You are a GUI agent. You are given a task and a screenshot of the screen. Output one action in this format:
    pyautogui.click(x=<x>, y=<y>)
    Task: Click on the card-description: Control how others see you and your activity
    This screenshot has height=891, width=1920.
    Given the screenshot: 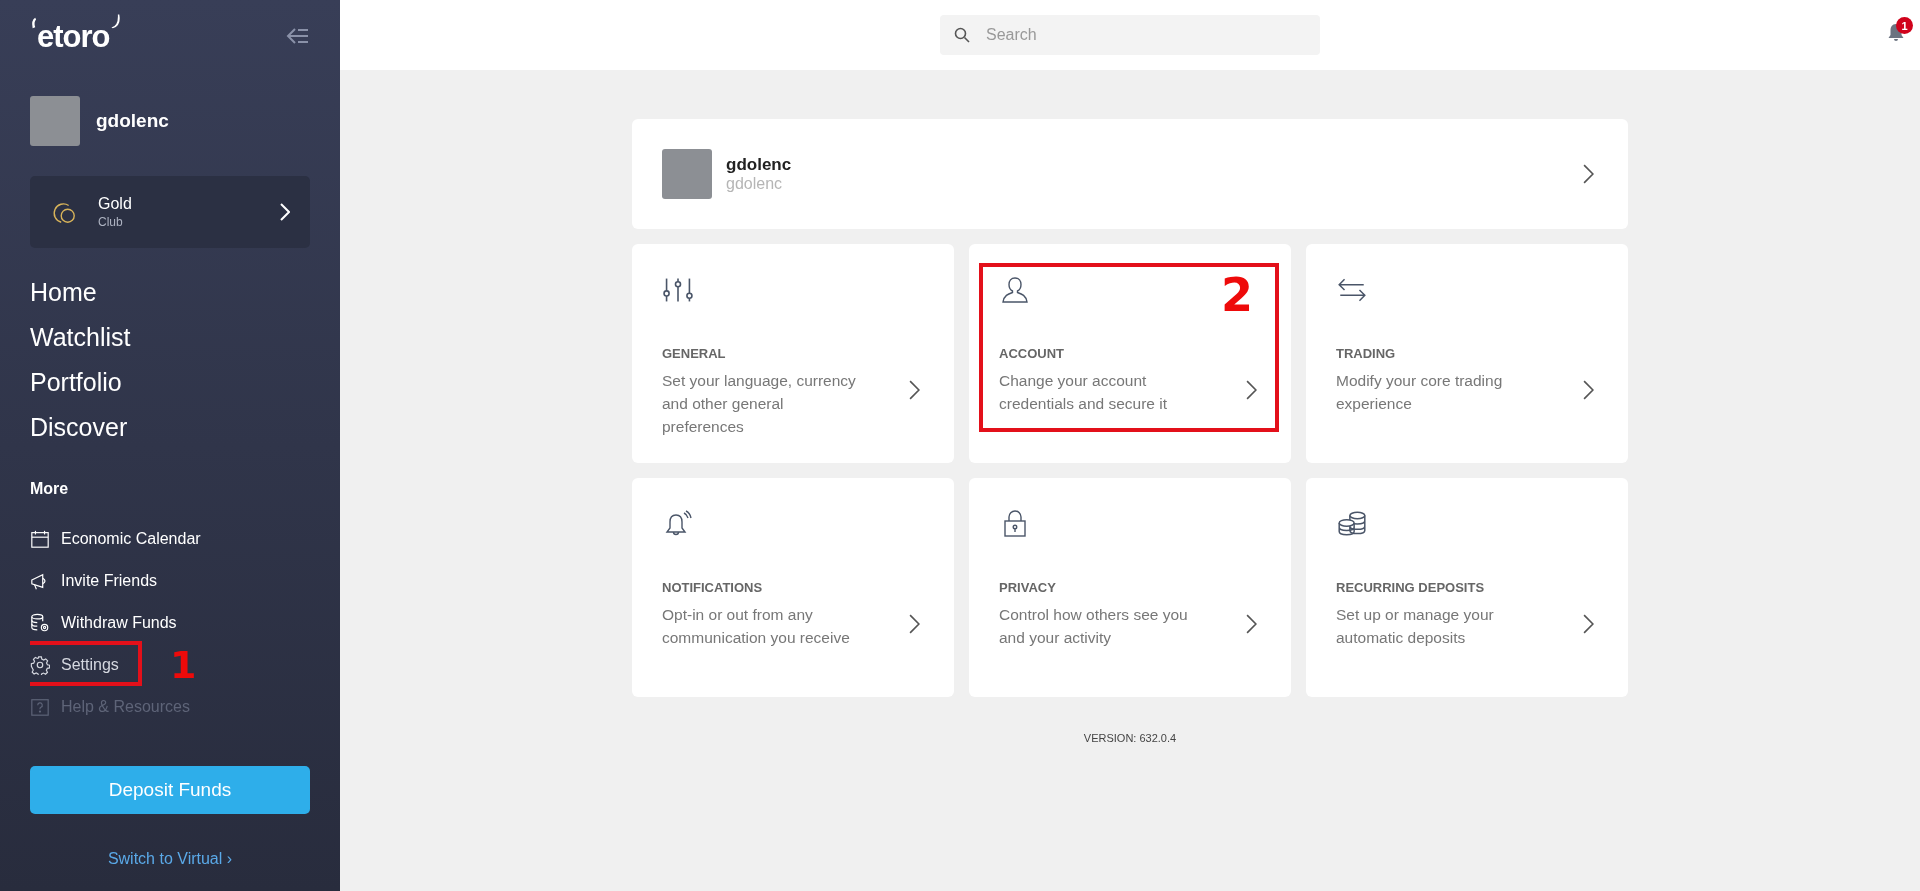 What is the action you would take?
    pyautogui.click(x=1094, y=626)
    